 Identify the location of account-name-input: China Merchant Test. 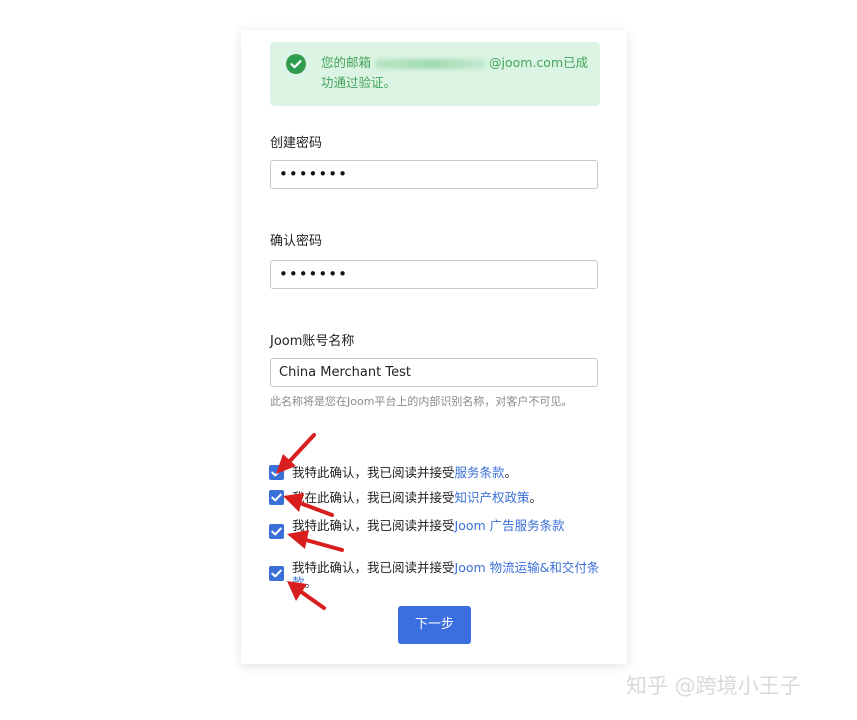
(434, 372).